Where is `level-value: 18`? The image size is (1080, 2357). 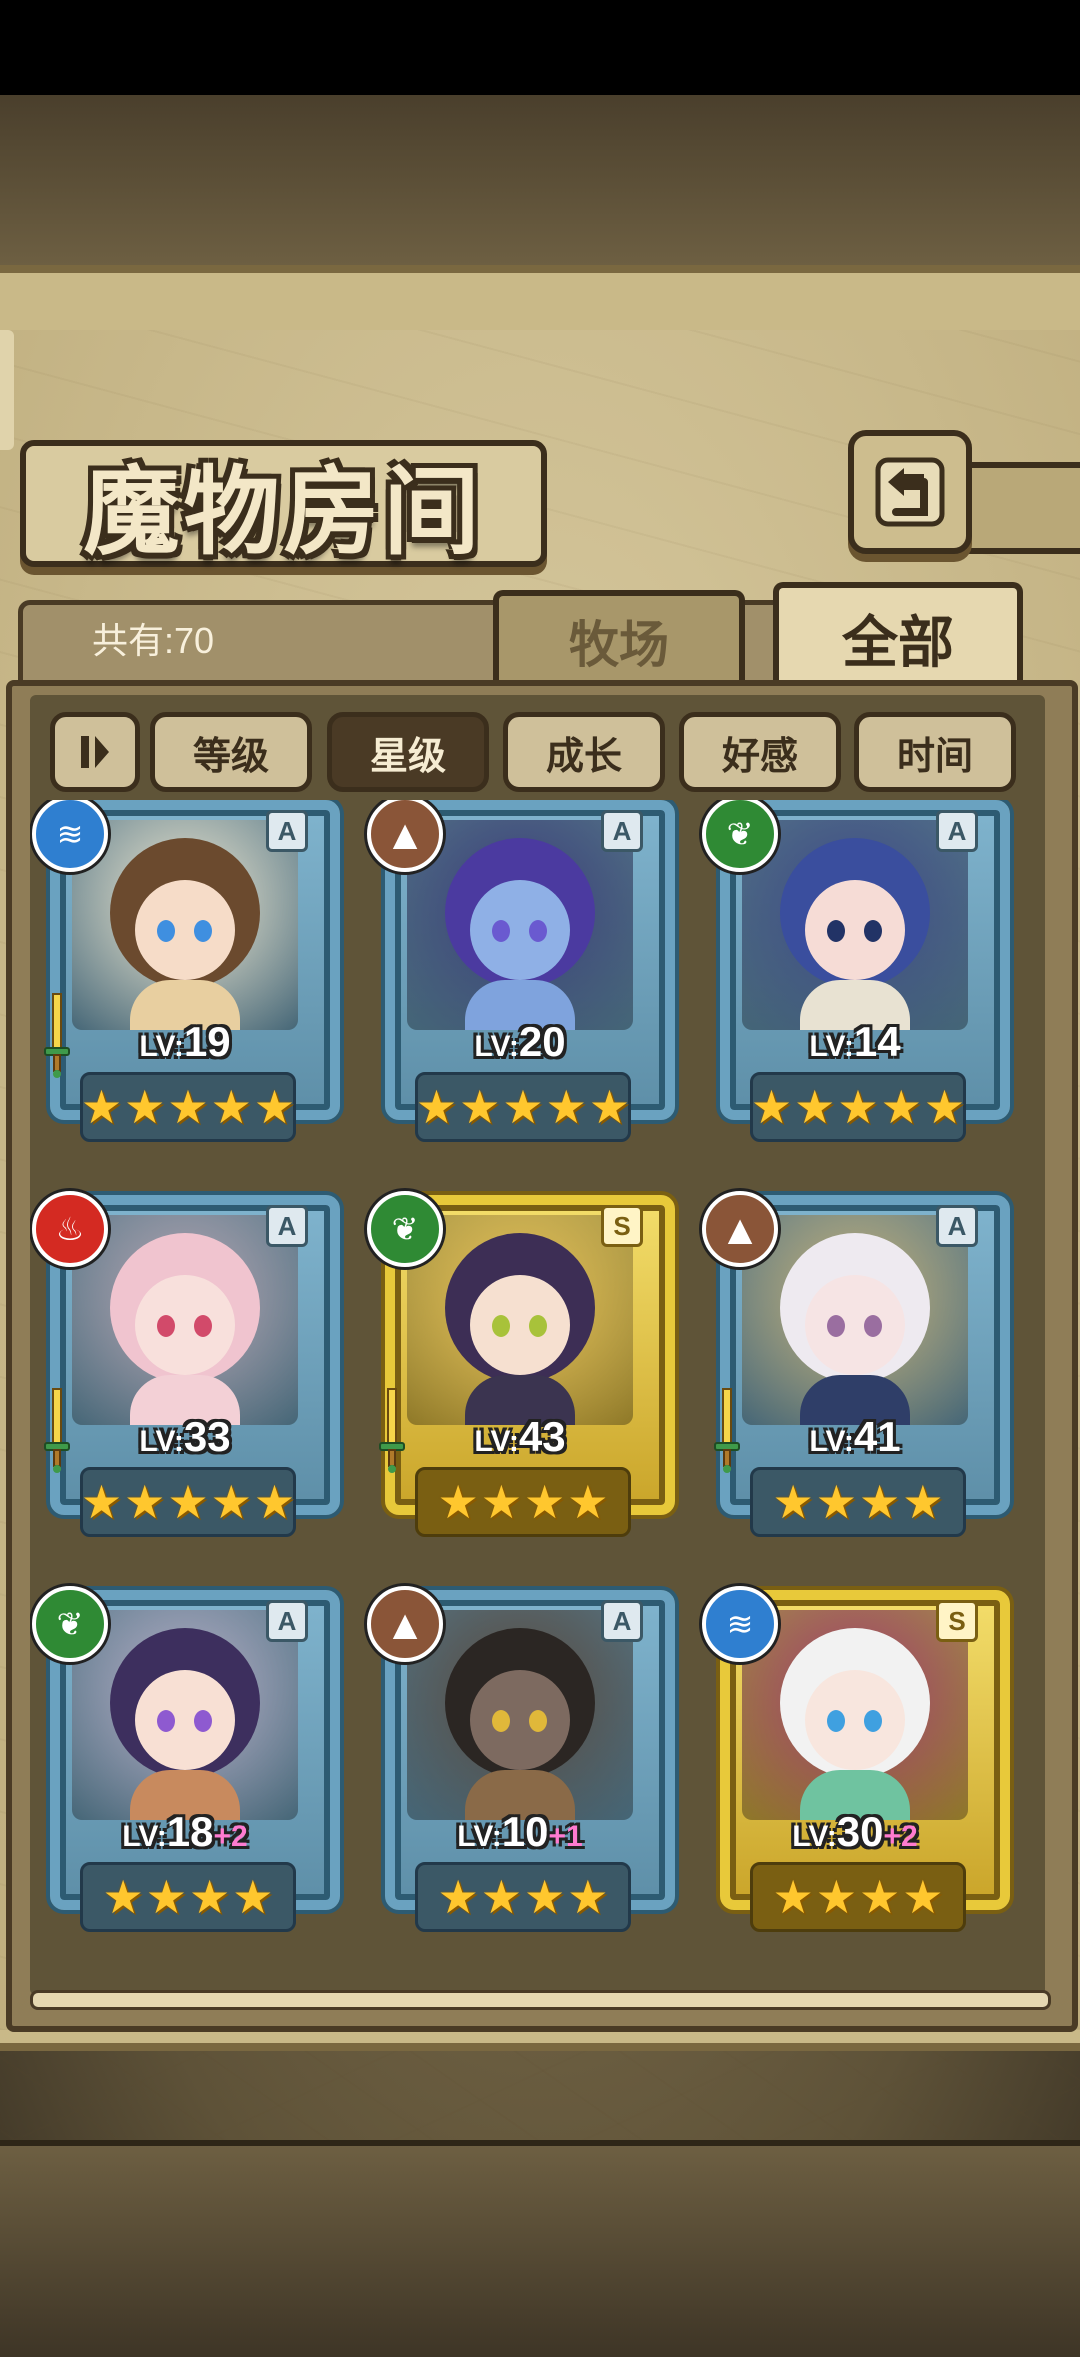 level-value: 18 is located at coordinates (190, 1831).